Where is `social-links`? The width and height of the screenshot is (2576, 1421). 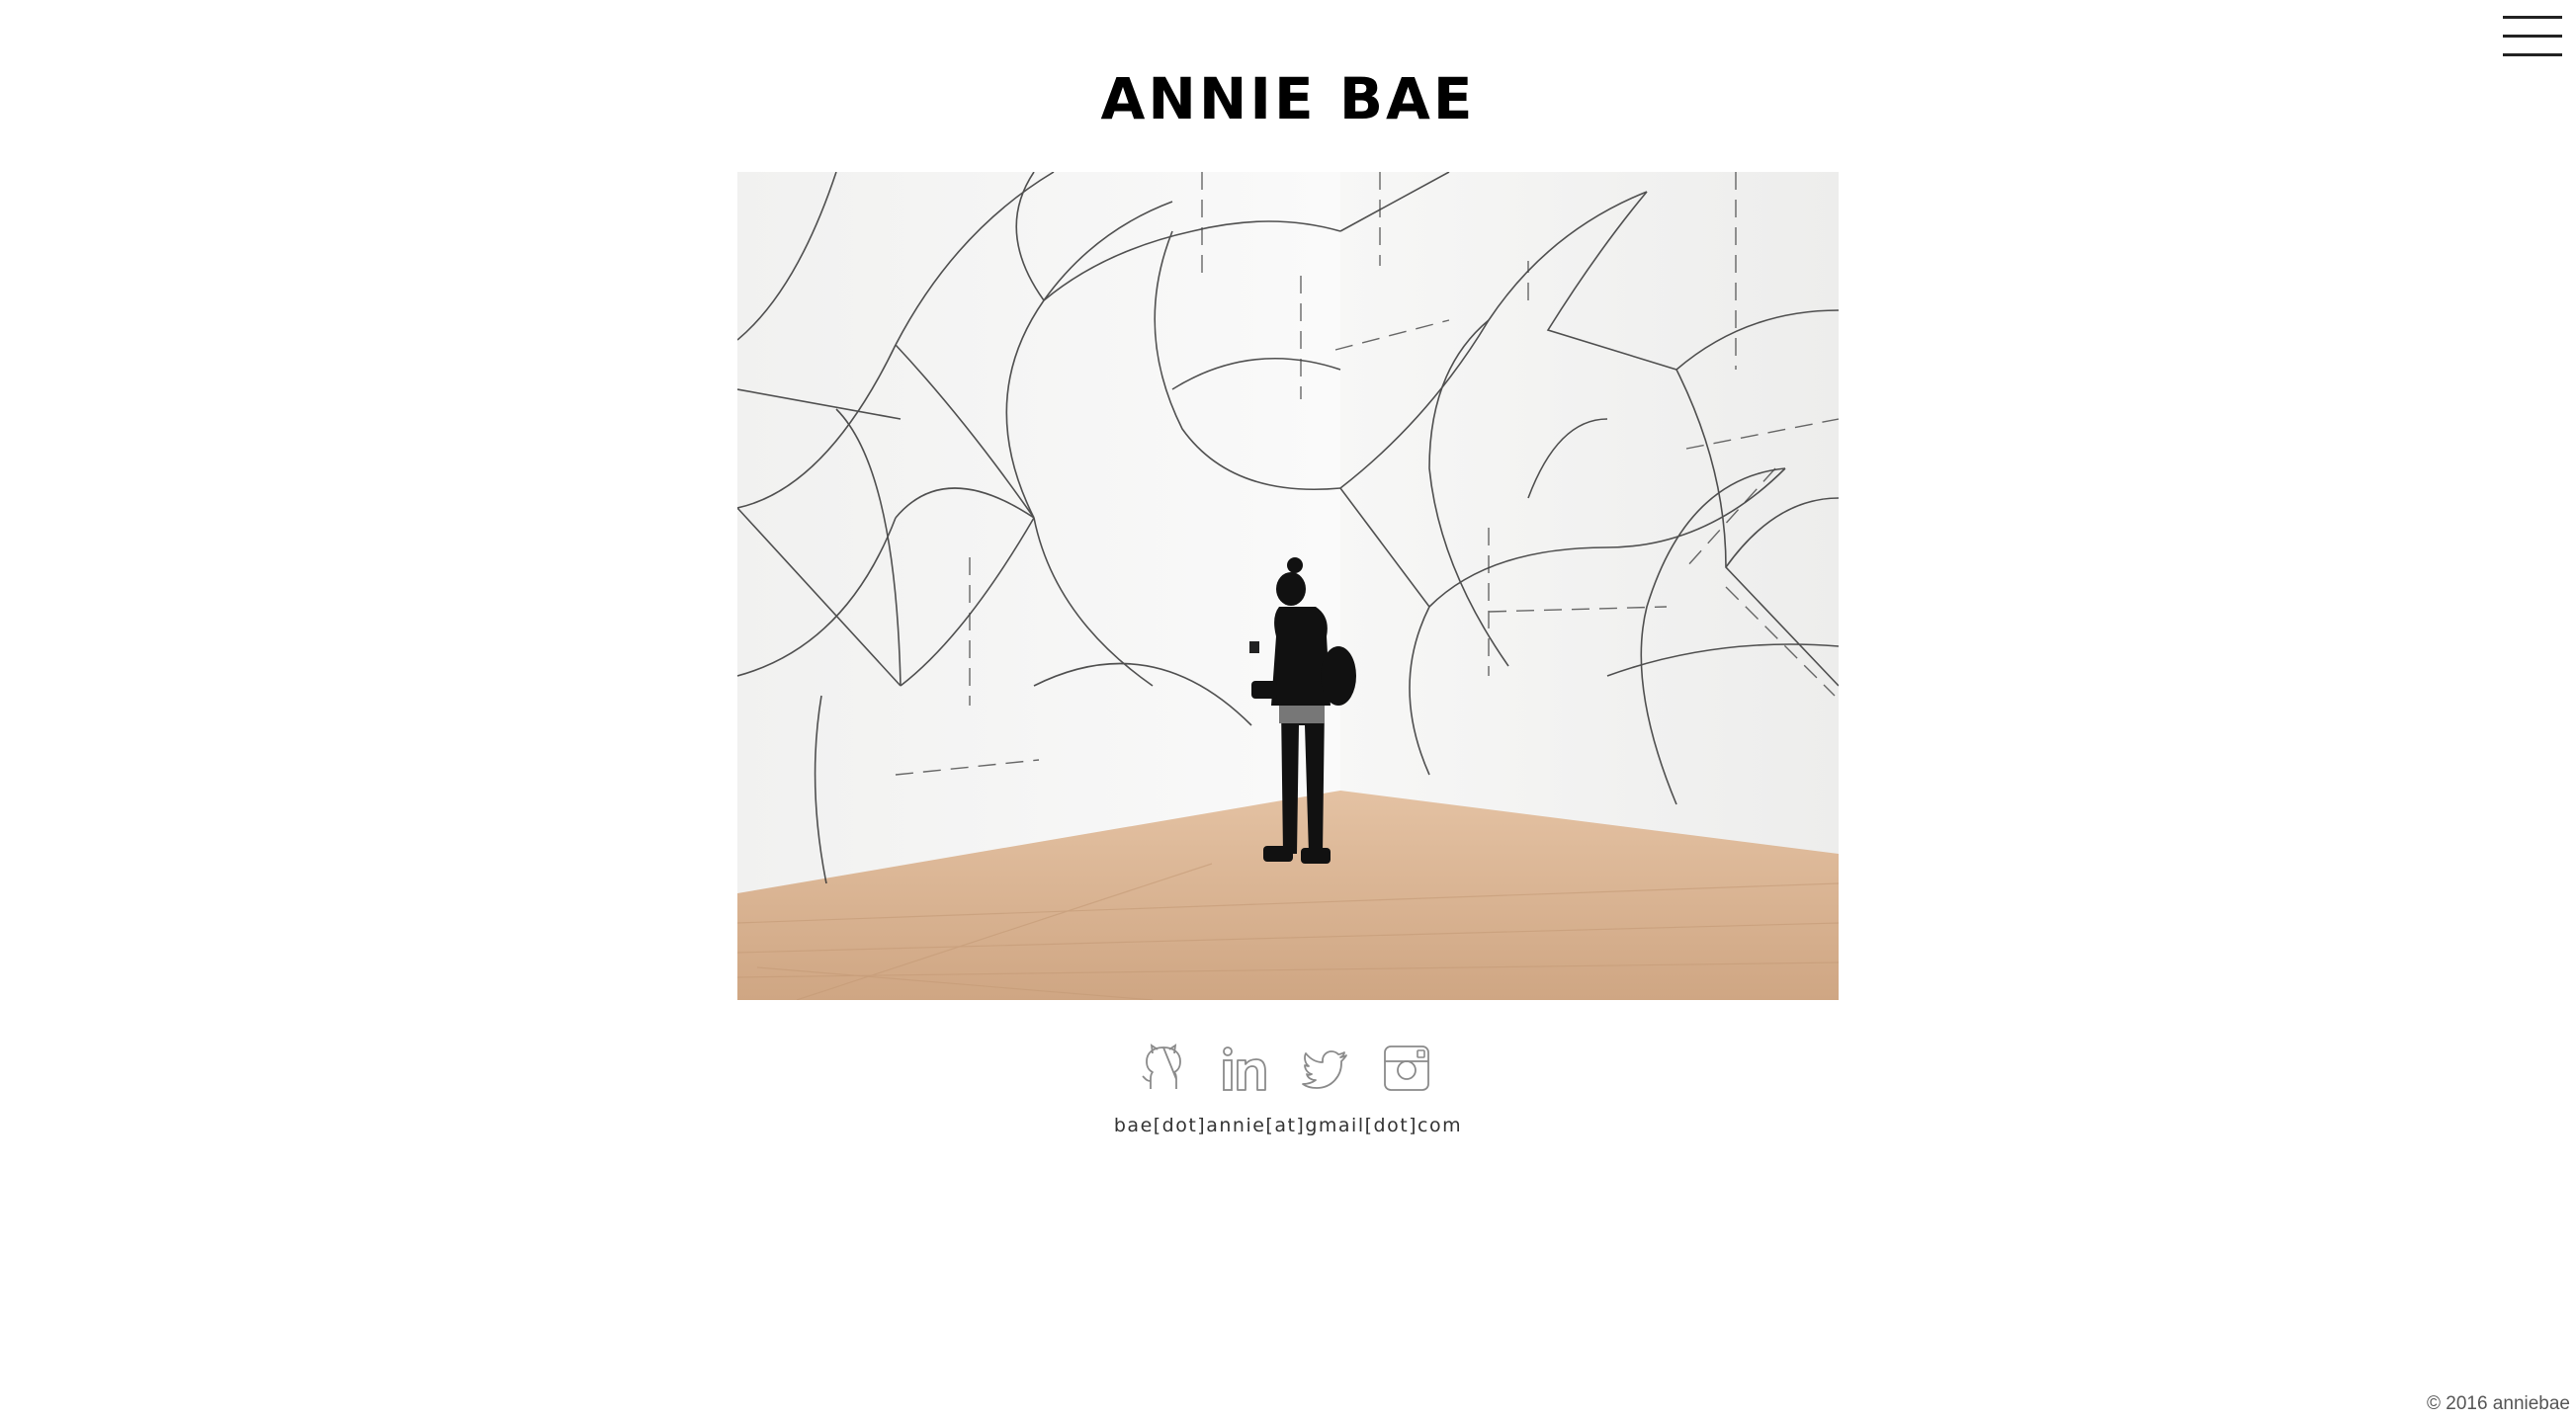 social-links is located at coordinates (1290, 1071).